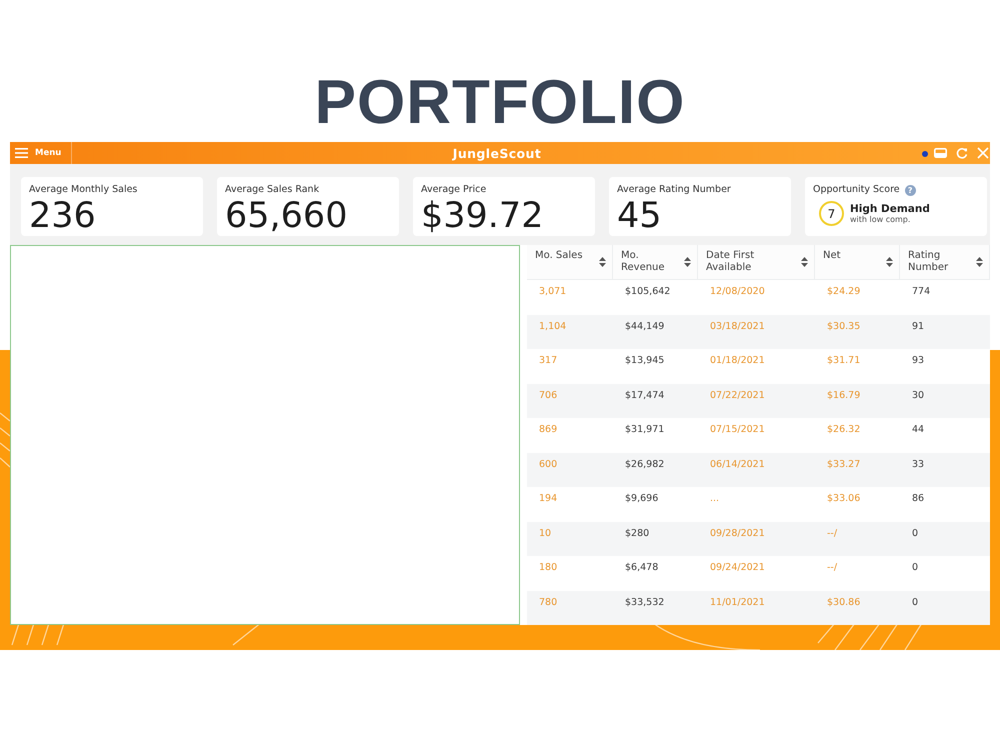 The height and width of the screenshot is (750, 1000). I want to click on column-header: Date First Available, so click(756, 262).